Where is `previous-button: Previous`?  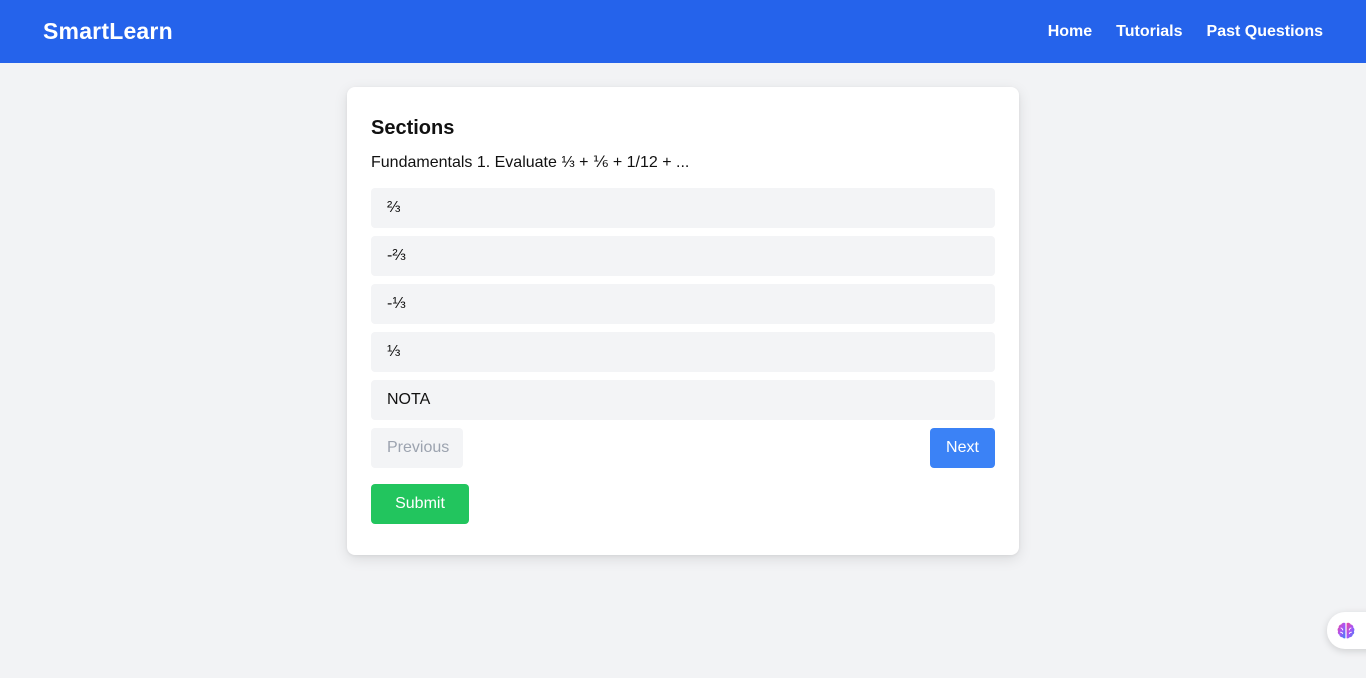
previous-button: Previous is located at coordinates (417, 448).